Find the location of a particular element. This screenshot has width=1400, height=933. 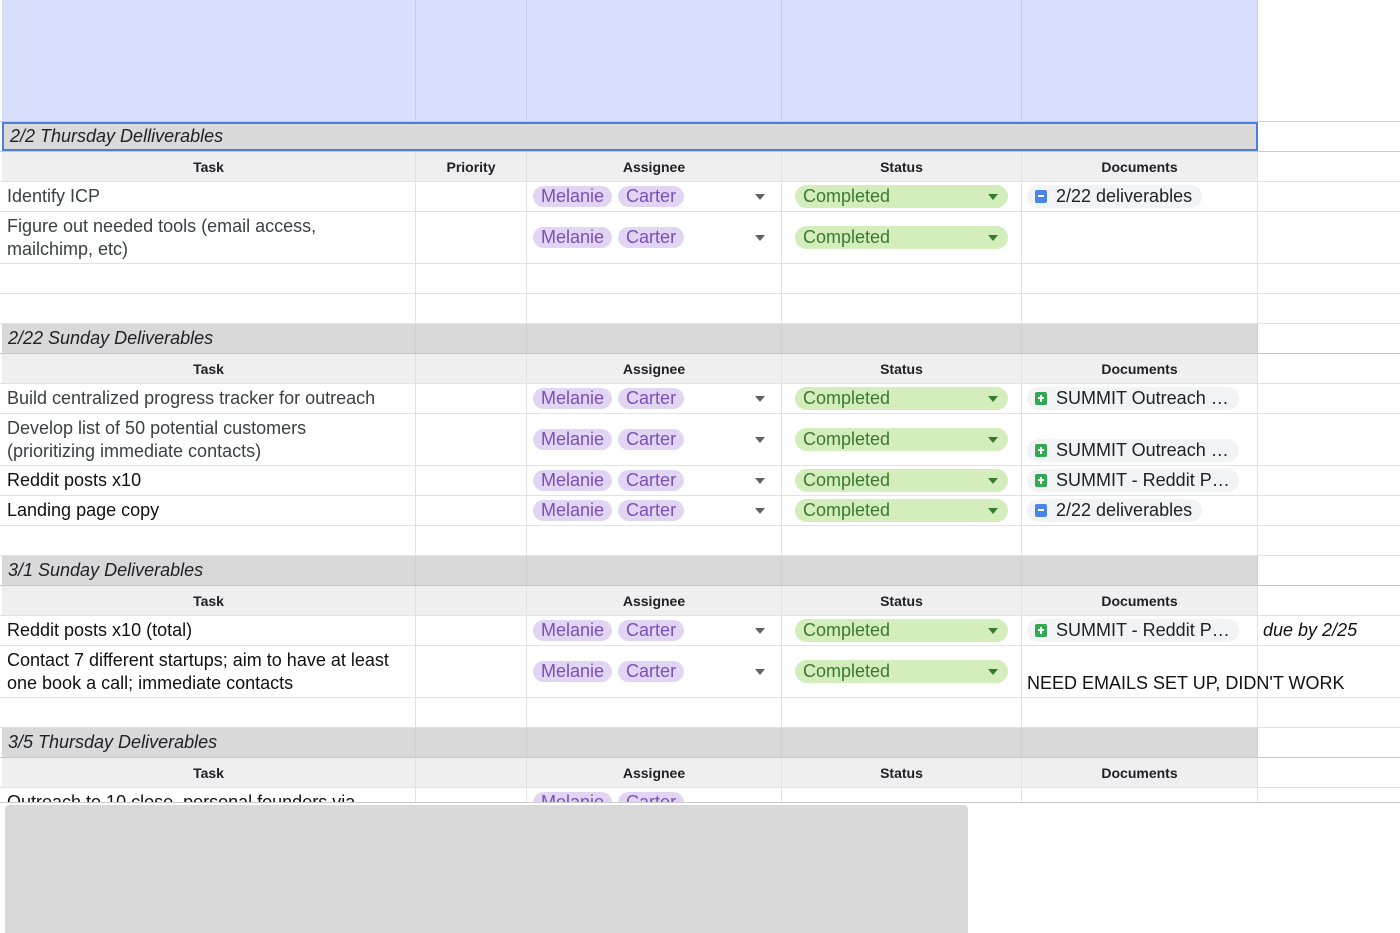

task-name: Landing page copy is located at coordinates (80, 510).